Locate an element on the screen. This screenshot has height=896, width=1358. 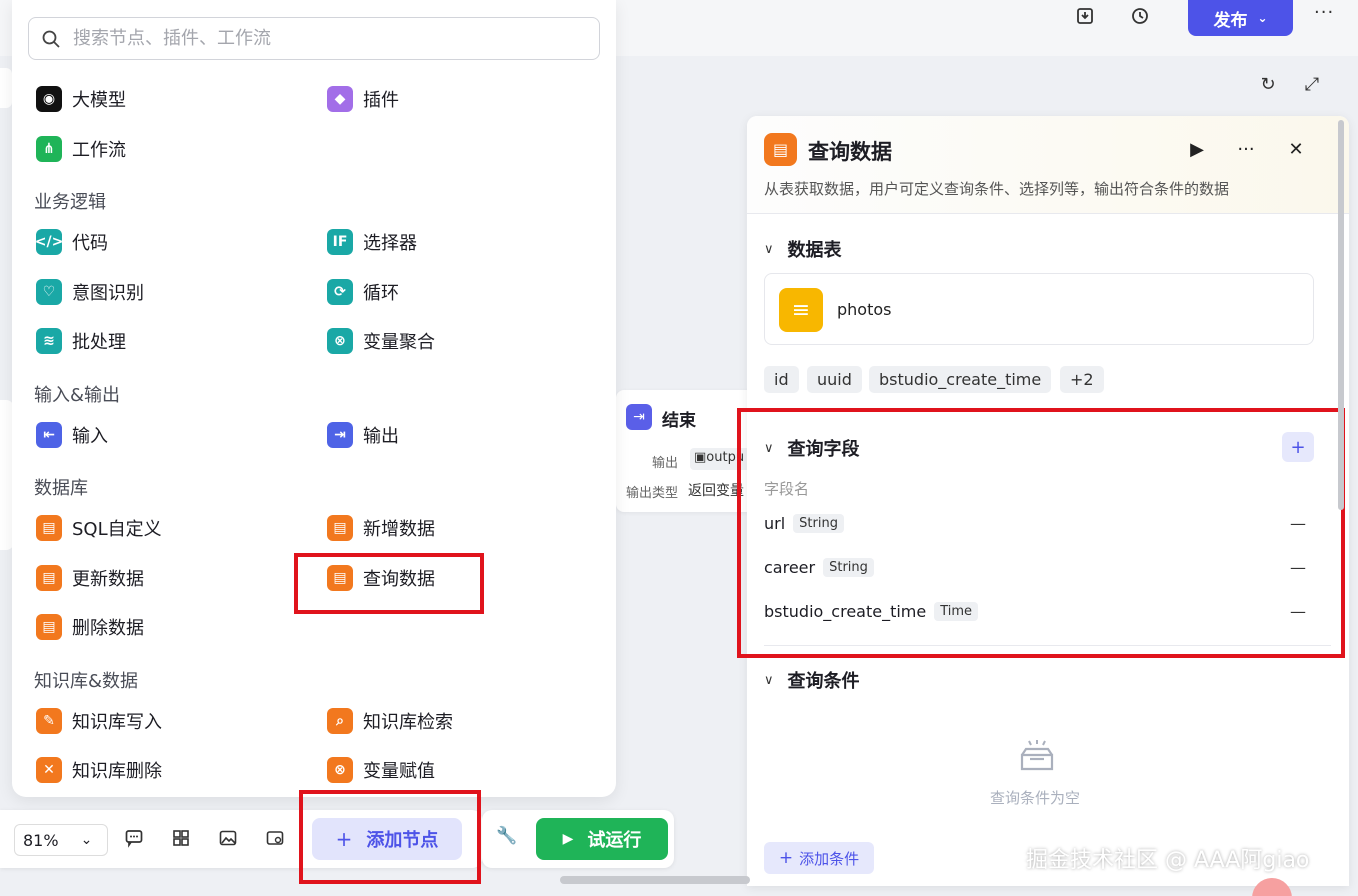
node-item-batch: ≋ 批处理 is located at coordinates (81, 341).